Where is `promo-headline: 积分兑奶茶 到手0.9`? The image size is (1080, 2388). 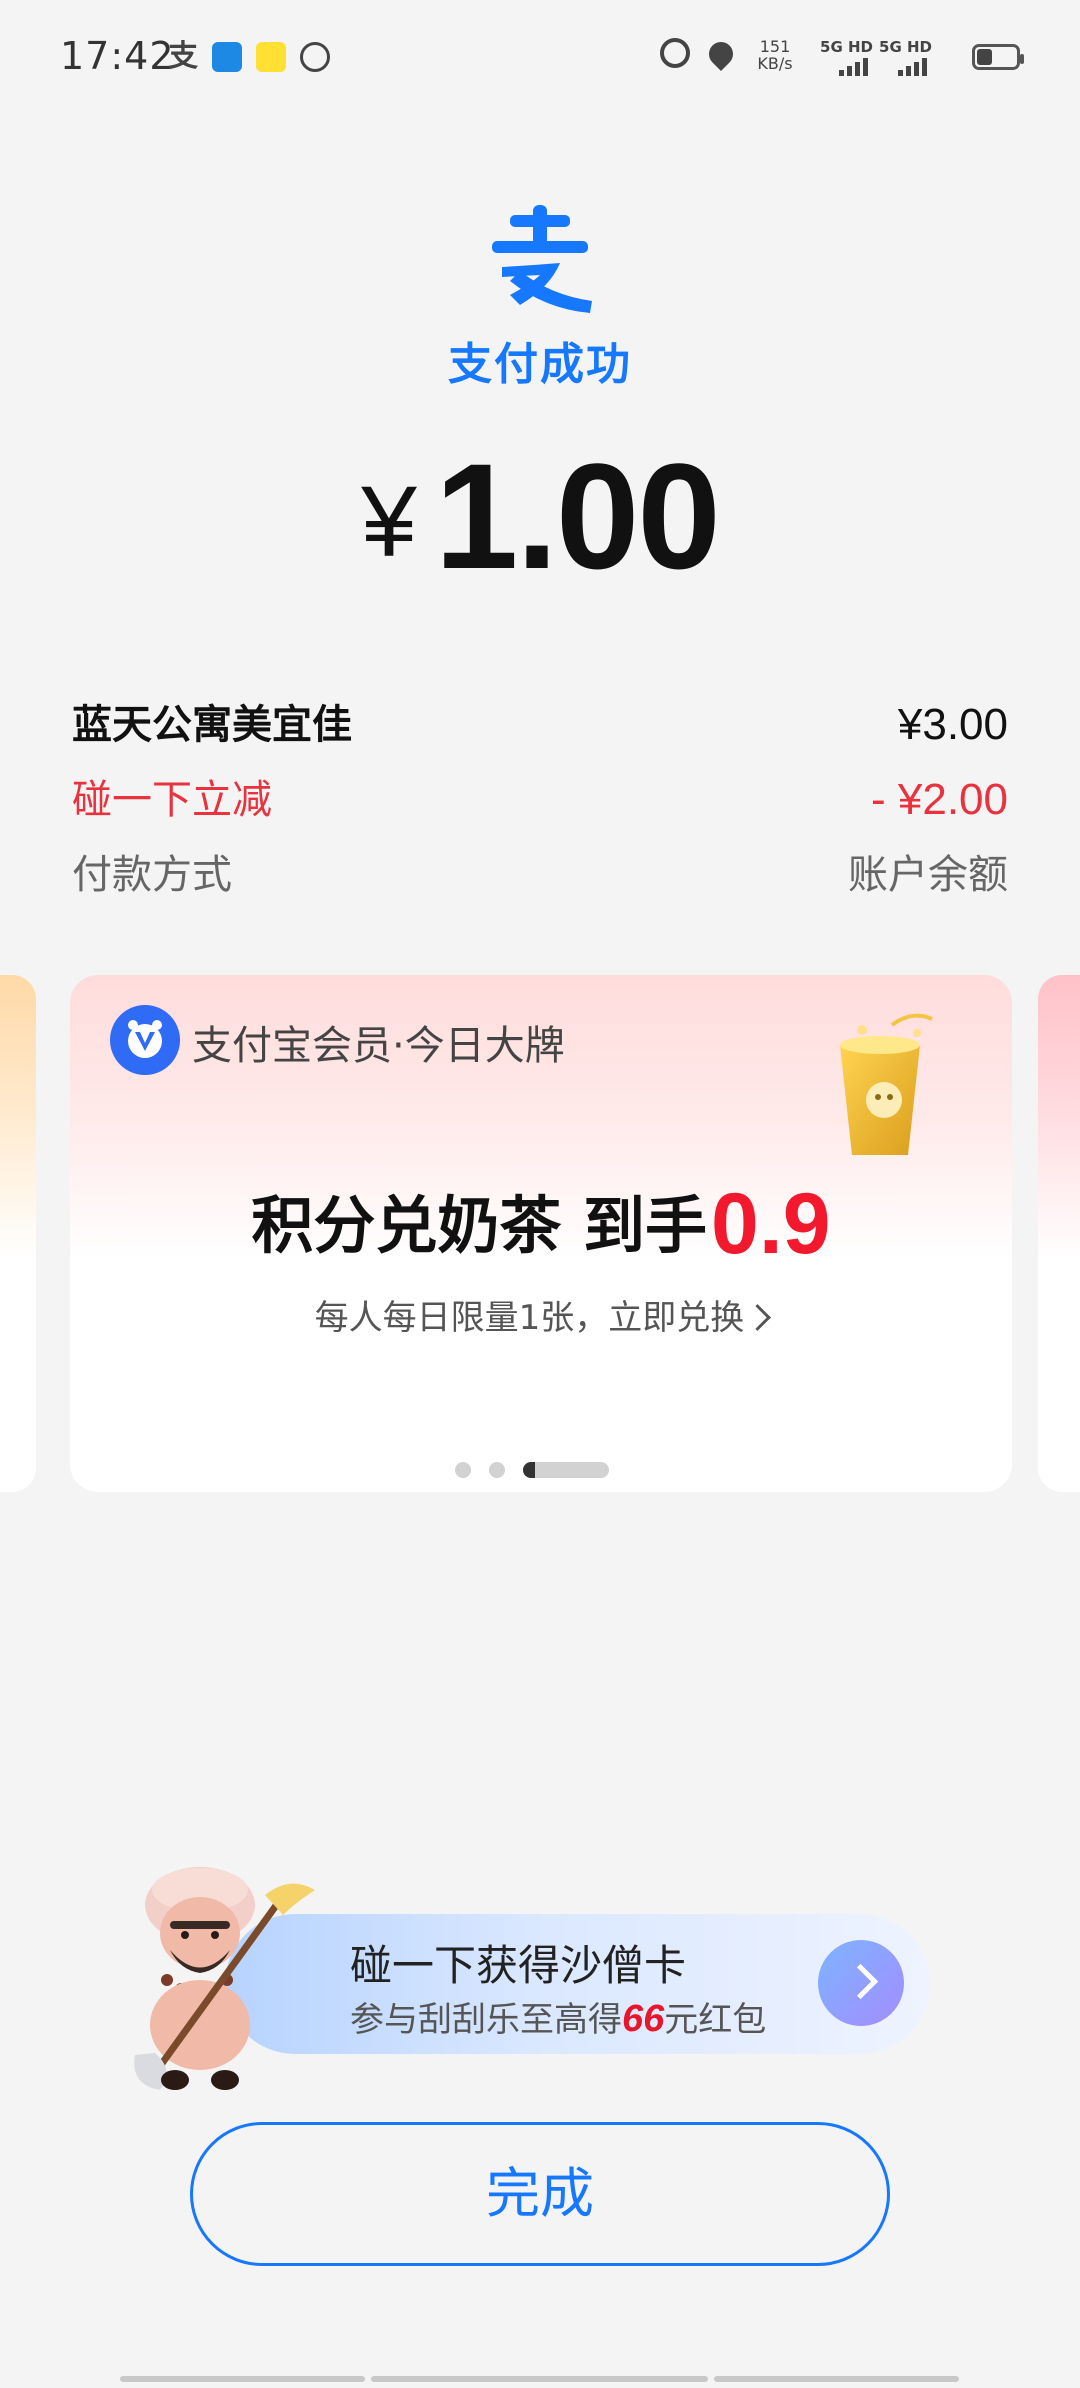 promo-headline: 积分兑奶茶 到手0.9 is located at coordinates (541, 1224).